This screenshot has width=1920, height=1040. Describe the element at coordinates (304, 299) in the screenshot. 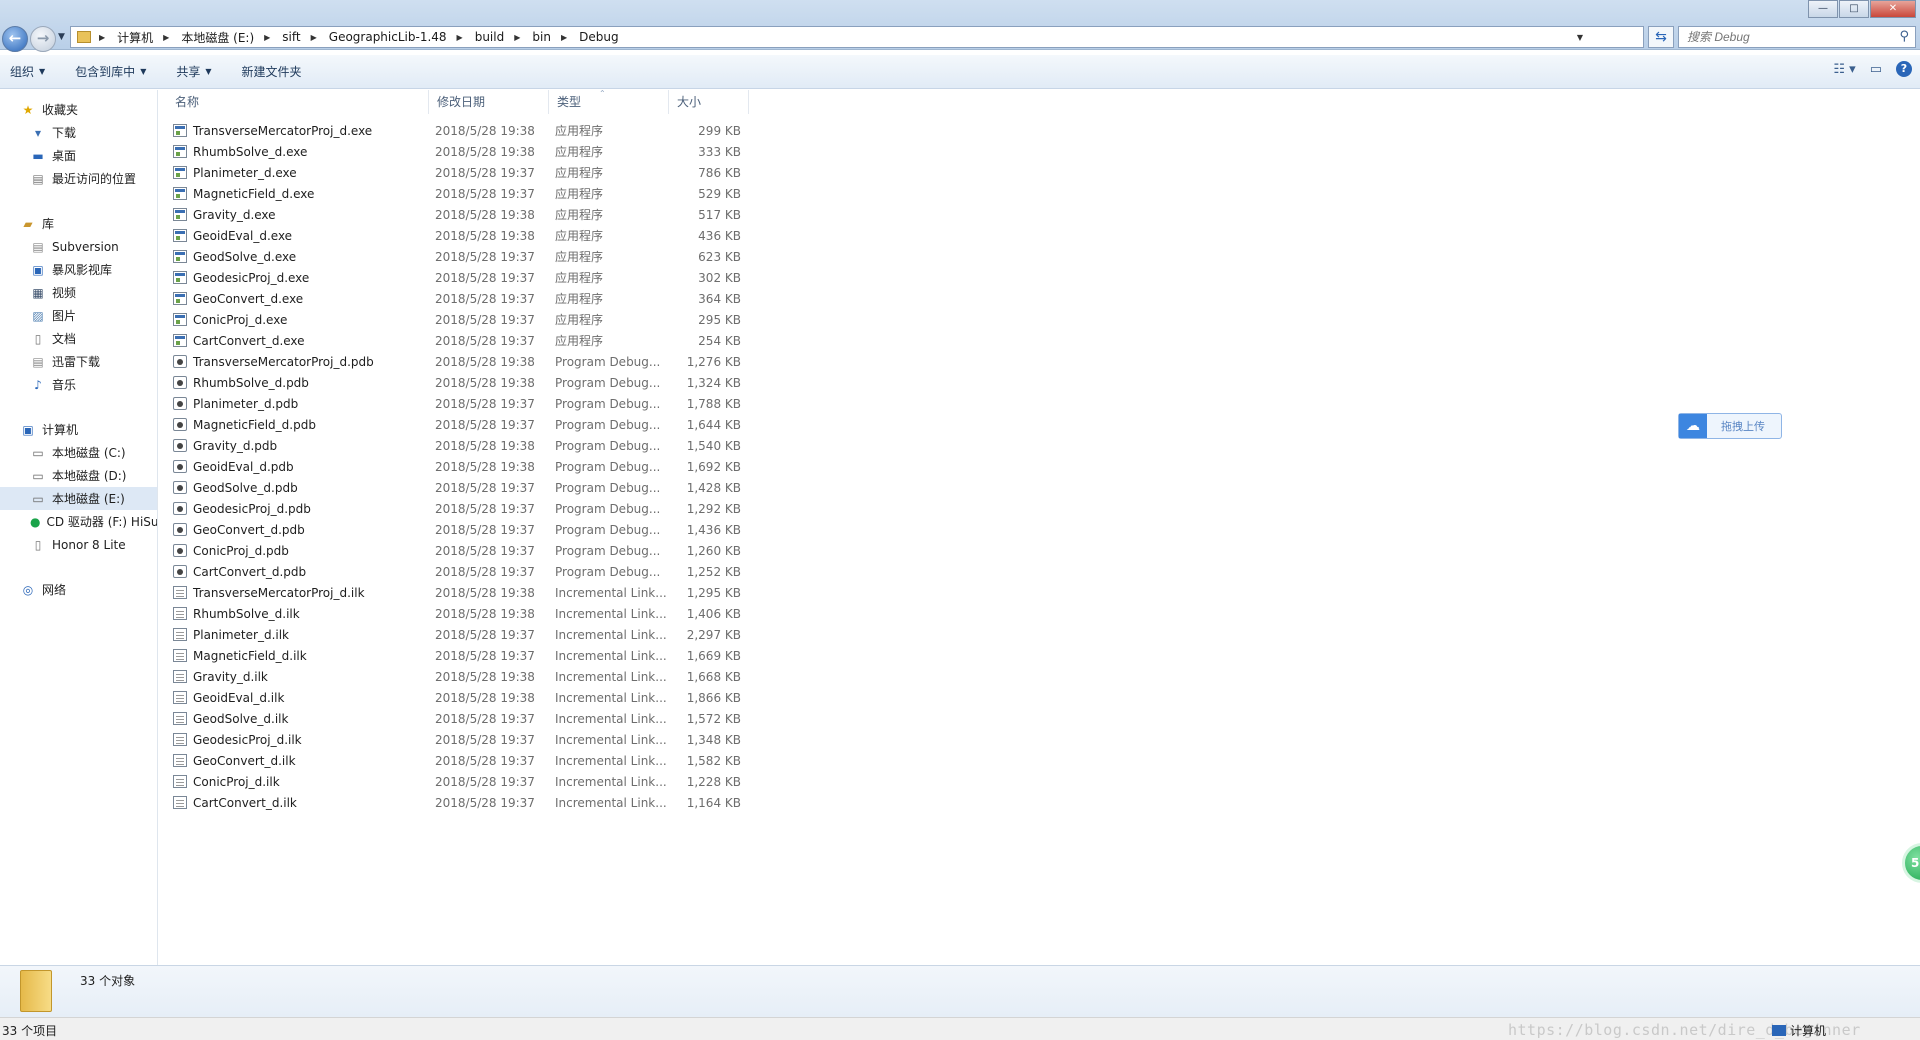

I see `file-name-cell: GeoConvert_d.exe` at that location.